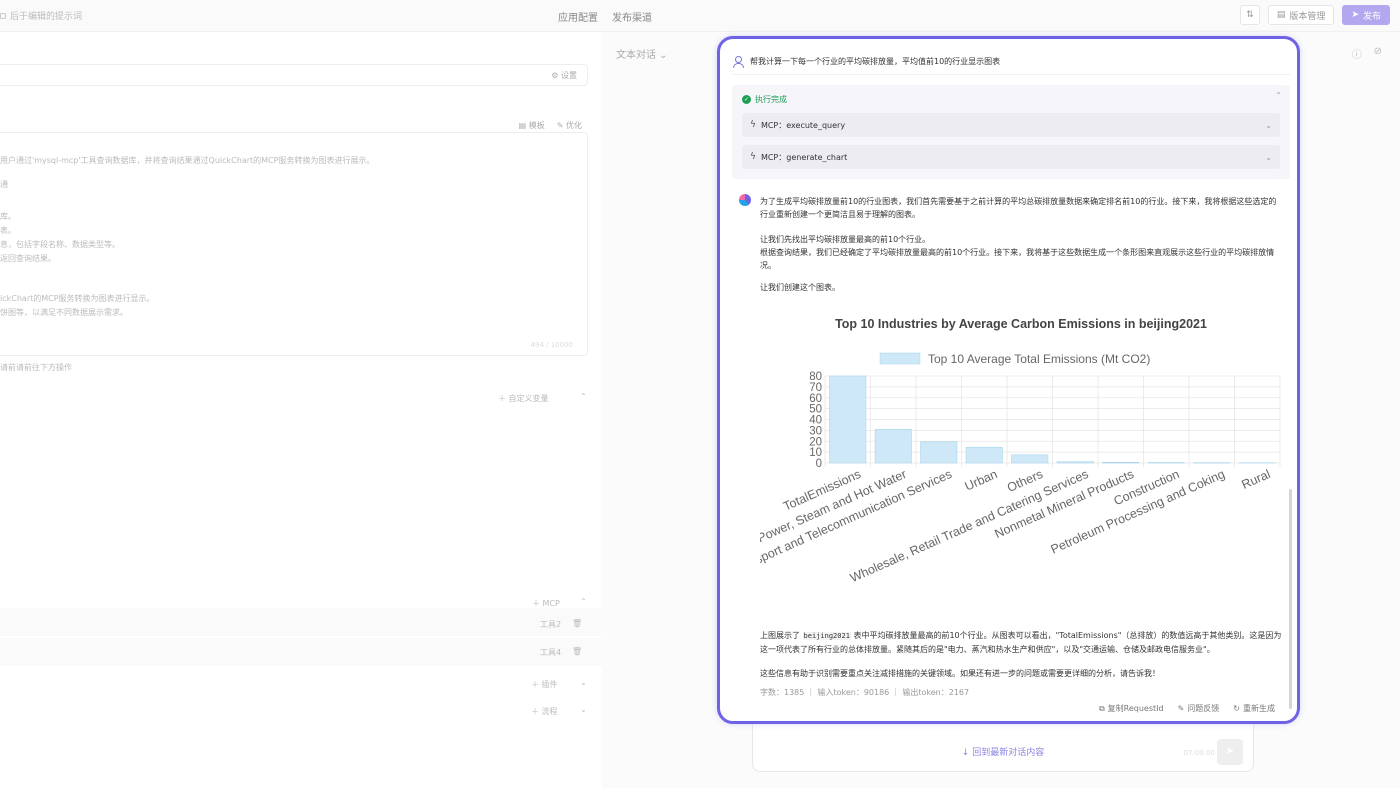  What do you see at coordinates (77, 298) in the screenshot?
I see `prompt-line: ickChart的MCP服务转换为图表进行显示。` at bounding box center [77, 298].